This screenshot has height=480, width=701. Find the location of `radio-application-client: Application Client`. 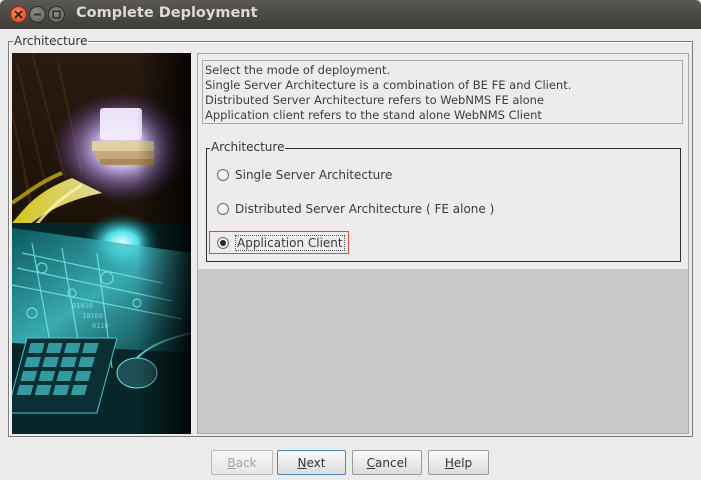

radio-application-client: Application Client is located at coordinates (281, 243).